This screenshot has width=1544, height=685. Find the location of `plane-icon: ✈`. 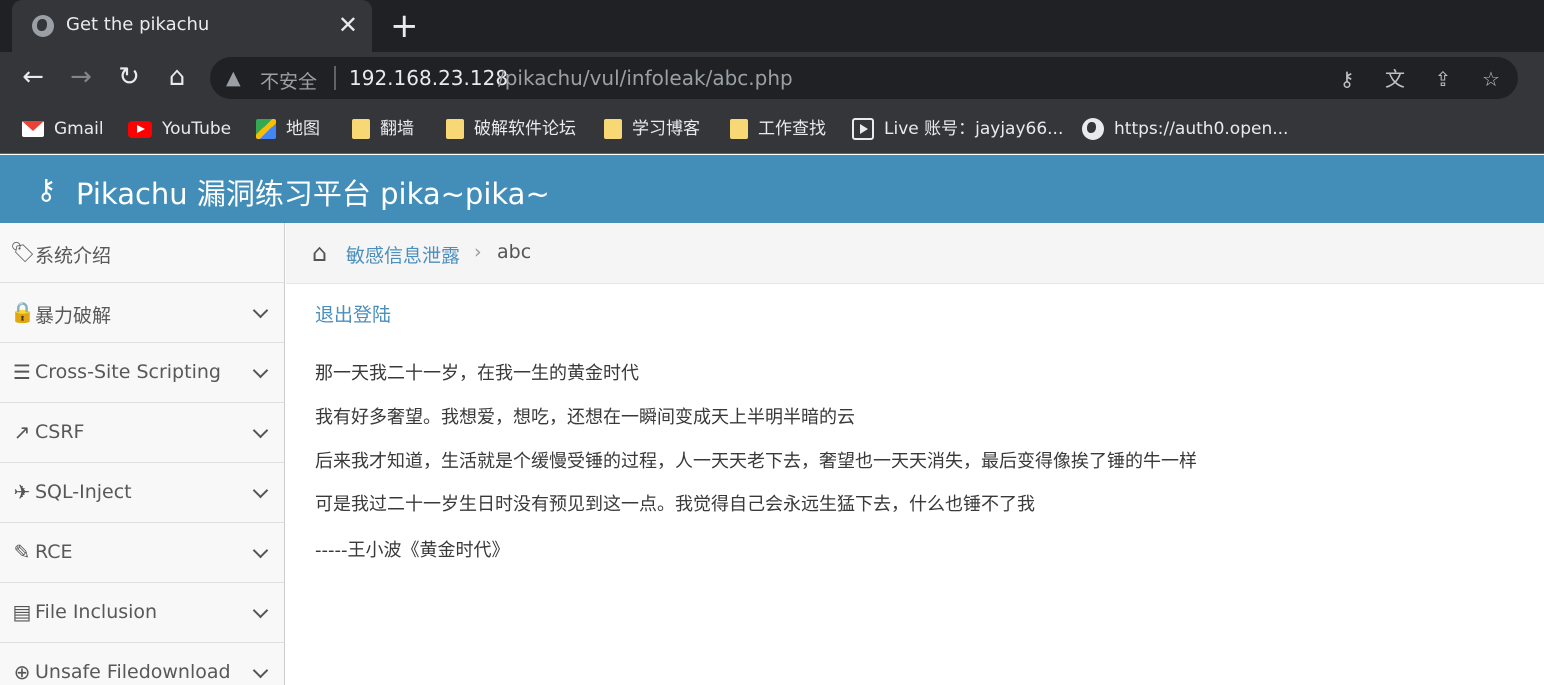

plane-icon: ✈ is located at coordinates (22, 492).